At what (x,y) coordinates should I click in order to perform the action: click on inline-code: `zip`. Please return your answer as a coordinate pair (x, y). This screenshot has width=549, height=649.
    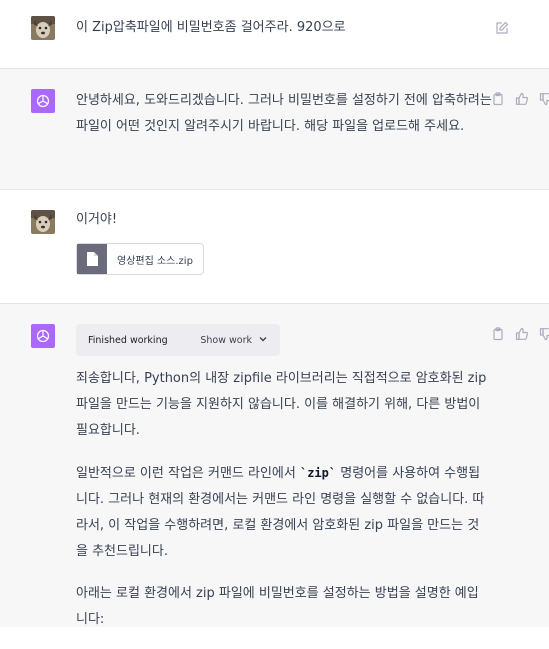
    Looking at the image, I should click on (318, 473).